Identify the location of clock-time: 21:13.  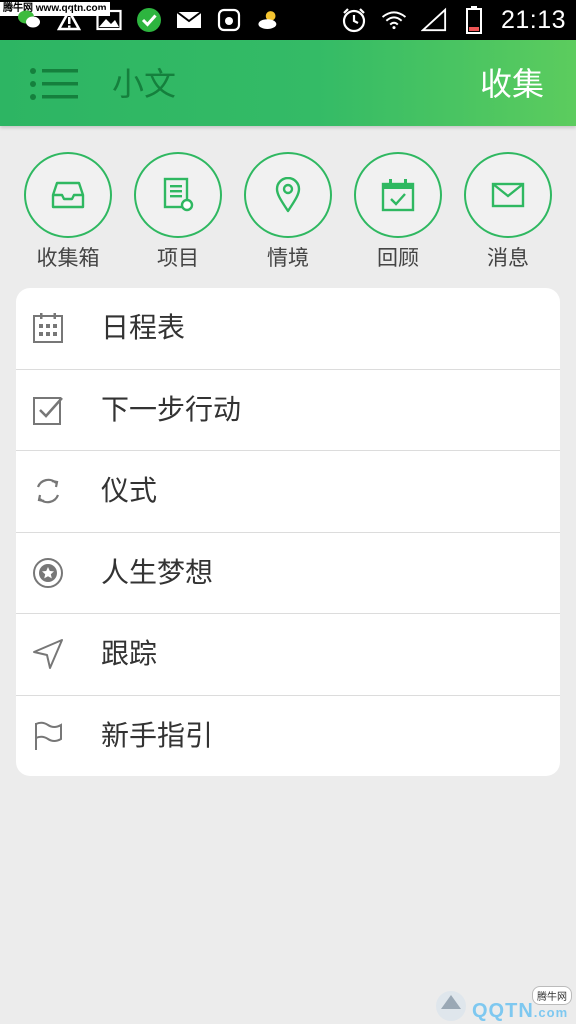
(533, 19).